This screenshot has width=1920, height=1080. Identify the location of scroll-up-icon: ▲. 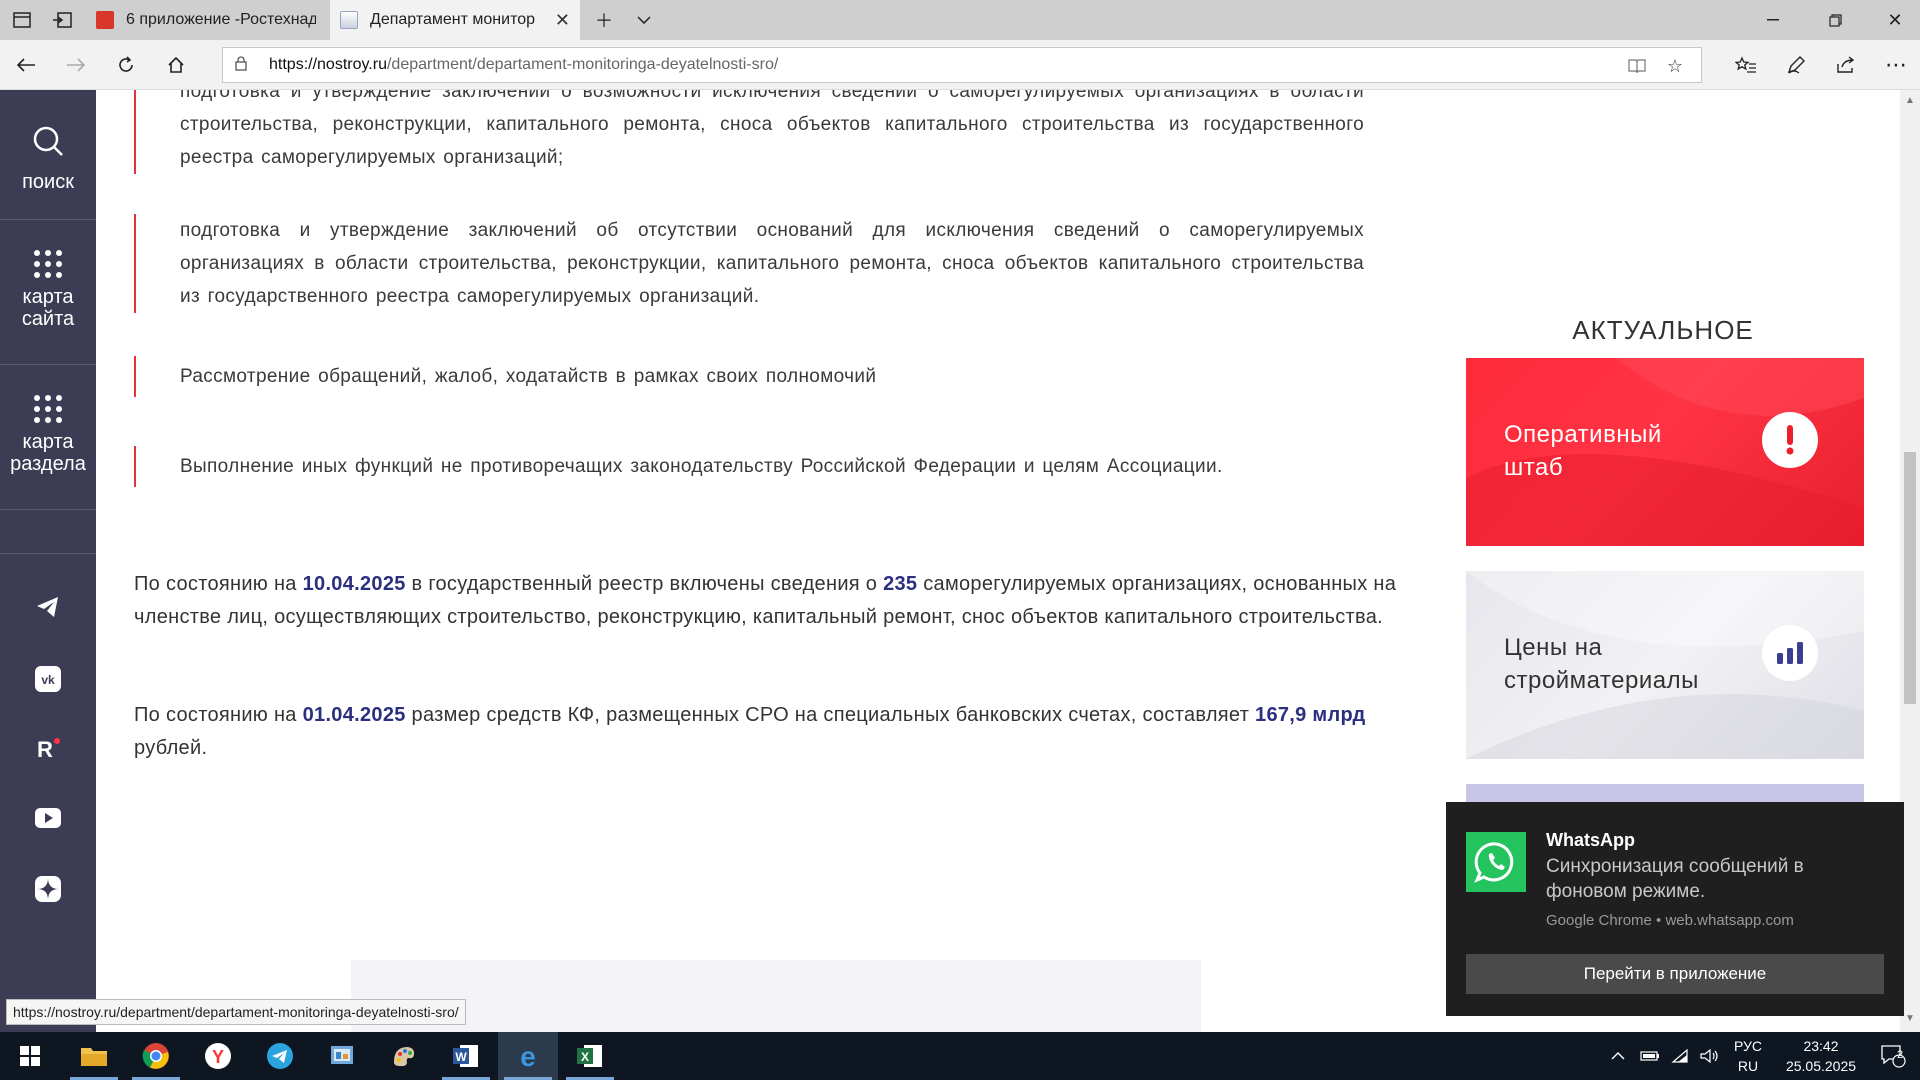
(1910, 100).